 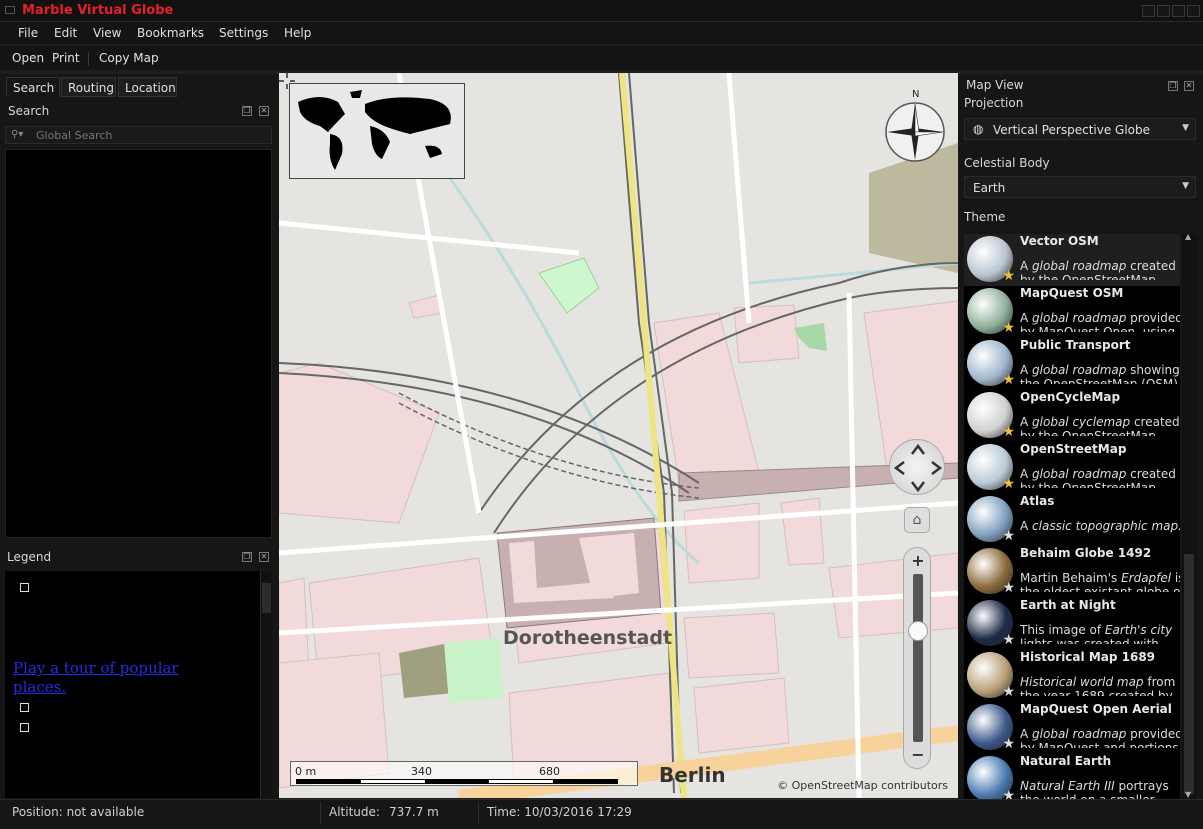 What do you see at coordinates (138, 343) in the screenshot?
I see `search-results-list` at bounding box center [138, 343].